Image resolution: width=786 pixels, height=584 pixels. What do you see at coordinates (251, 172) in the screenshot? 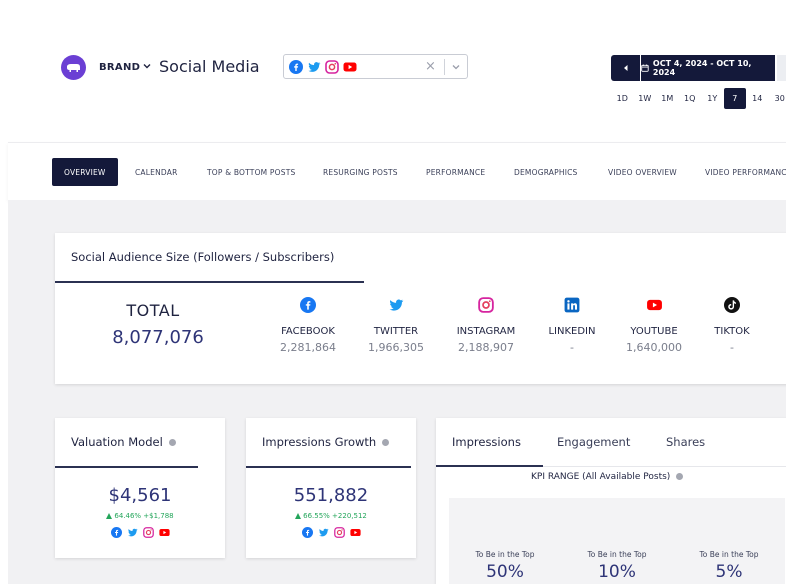
I see `tab-top-bottom-posts: TOP & BOTTOM POSTS` at bounding box center [251, 172].